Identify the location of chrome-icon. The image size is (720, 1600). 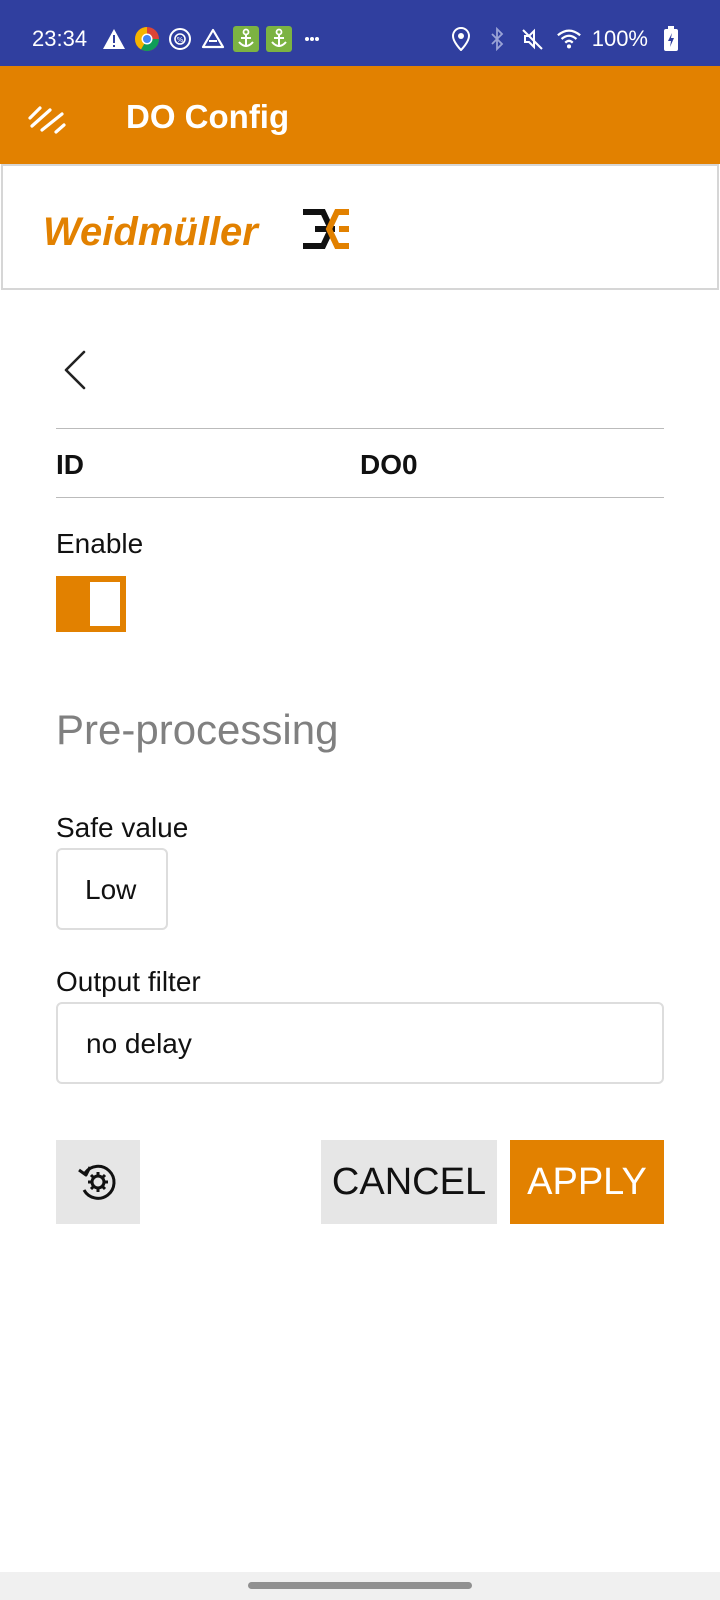
(147, 39).